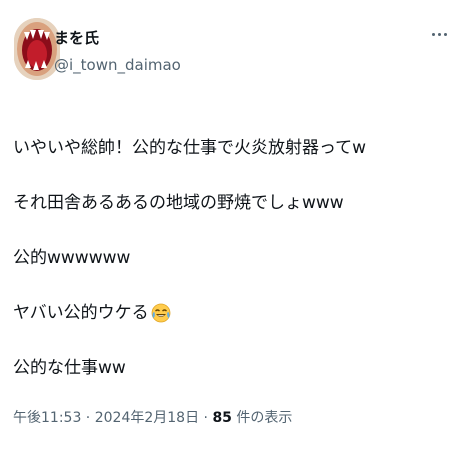 This screenshot has height=466, width=466. What do you see at coordinates (117, 38) in the screenshot?
I see `author-display-name: まを氏` at bounding box center [117, 38].